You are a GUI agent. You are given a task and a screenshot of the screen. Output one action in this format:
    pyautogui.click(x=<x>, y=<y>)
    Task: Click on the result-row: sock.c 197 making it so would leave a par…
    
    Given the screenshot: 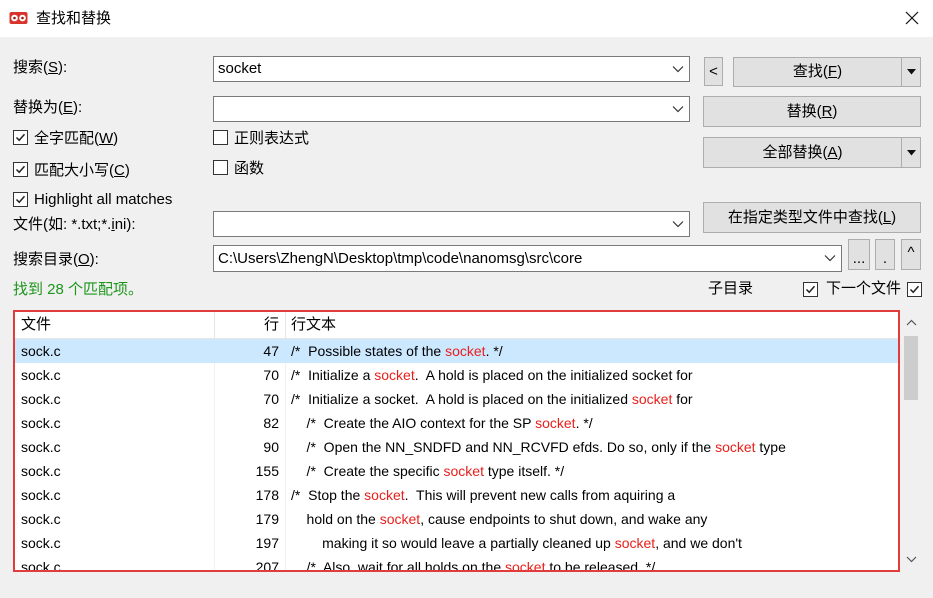 What is the action you would take?
    pyautogui.click(x=456, y=543)
    